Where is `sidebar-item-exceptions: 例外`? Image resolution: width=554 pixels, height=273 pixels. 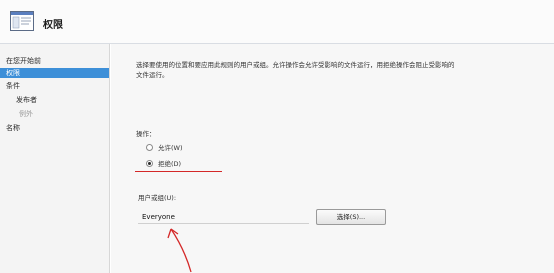
sidebar-item-exceptions: 例外 is located at coordinates (26, 114).